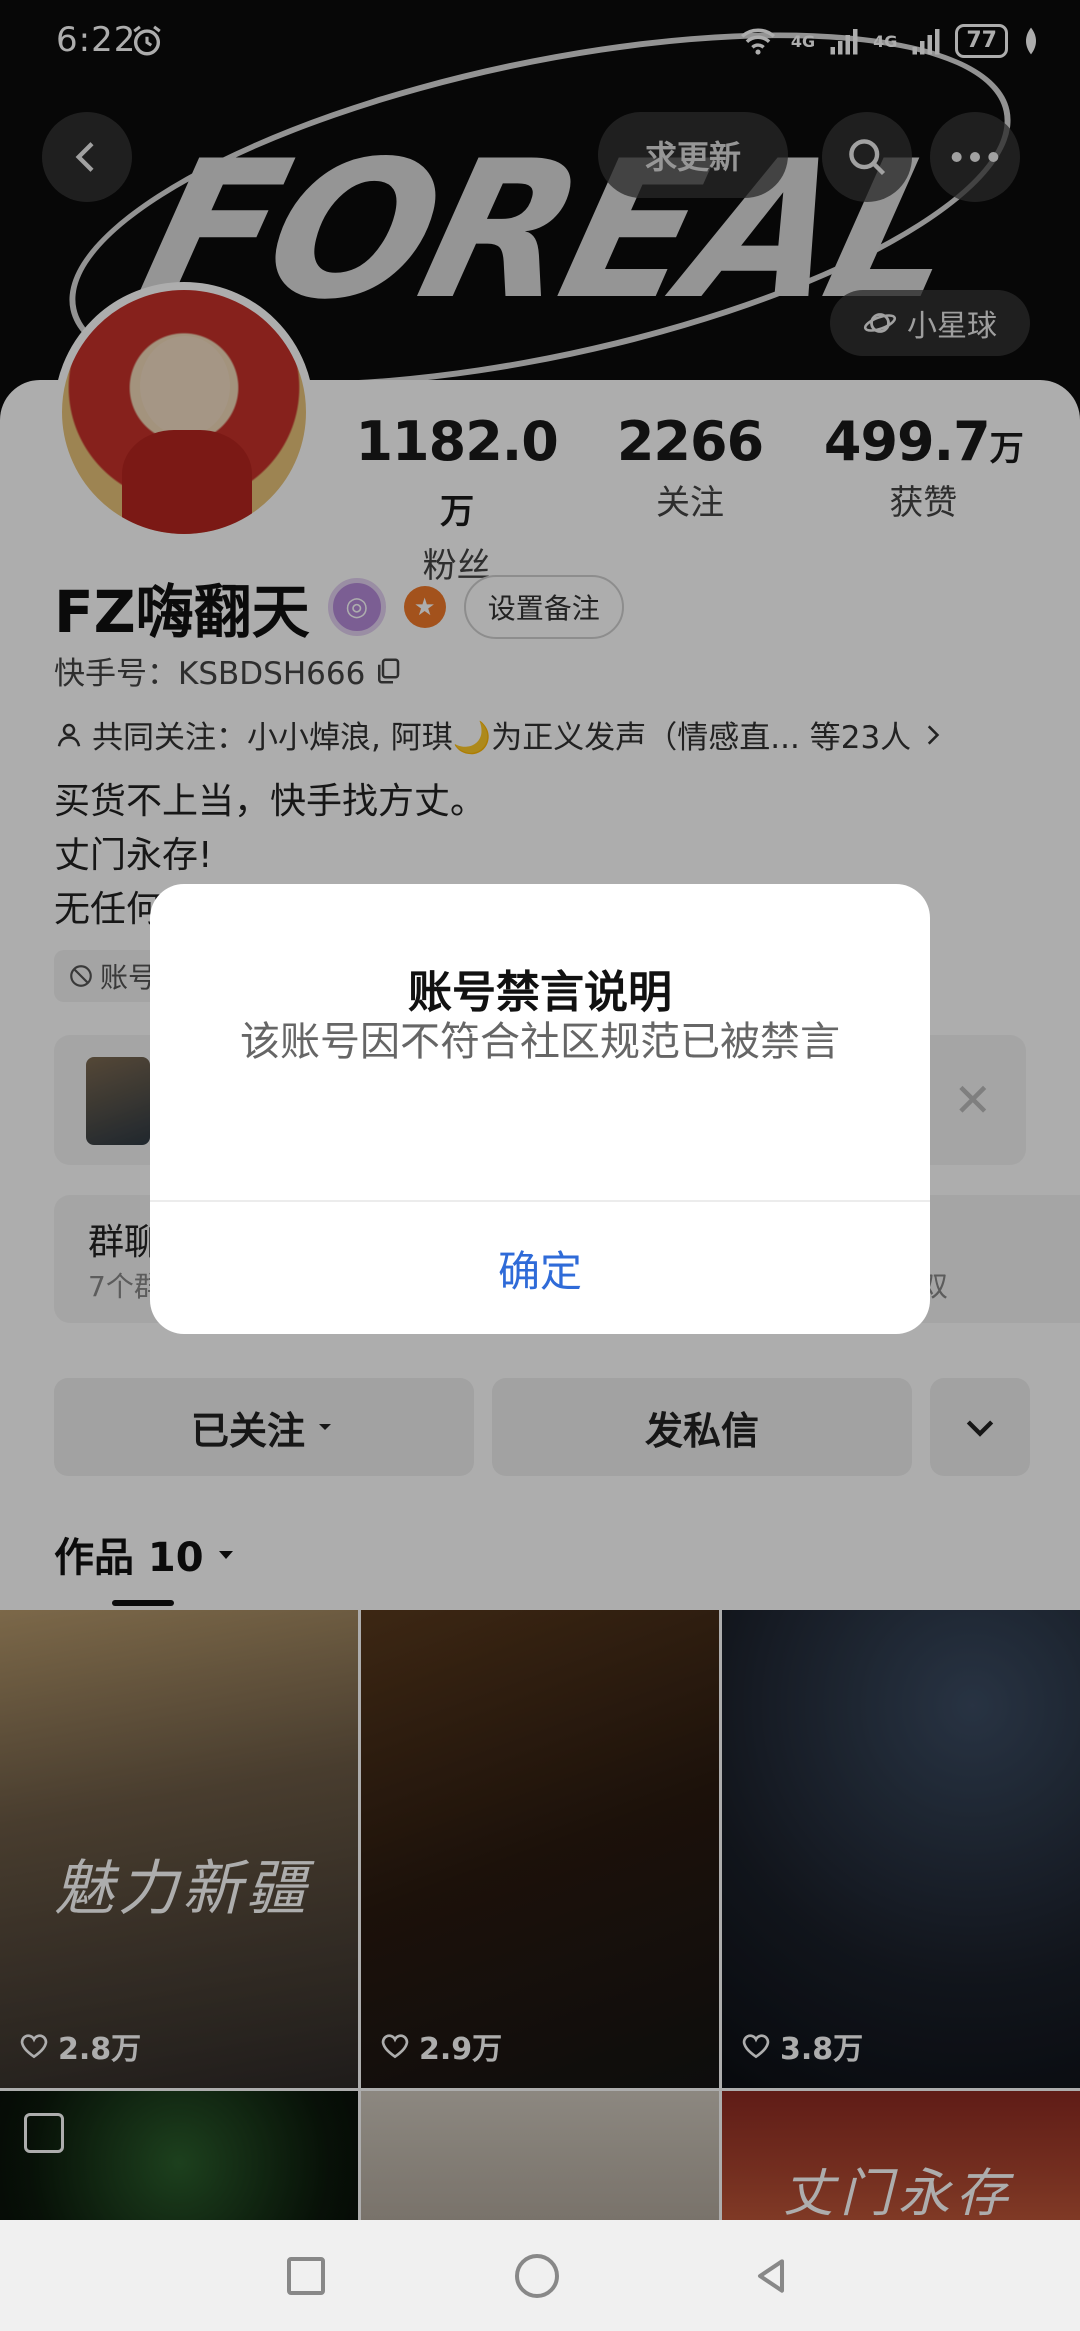  I want to click on system-nav-bar, so click(540, 2275).